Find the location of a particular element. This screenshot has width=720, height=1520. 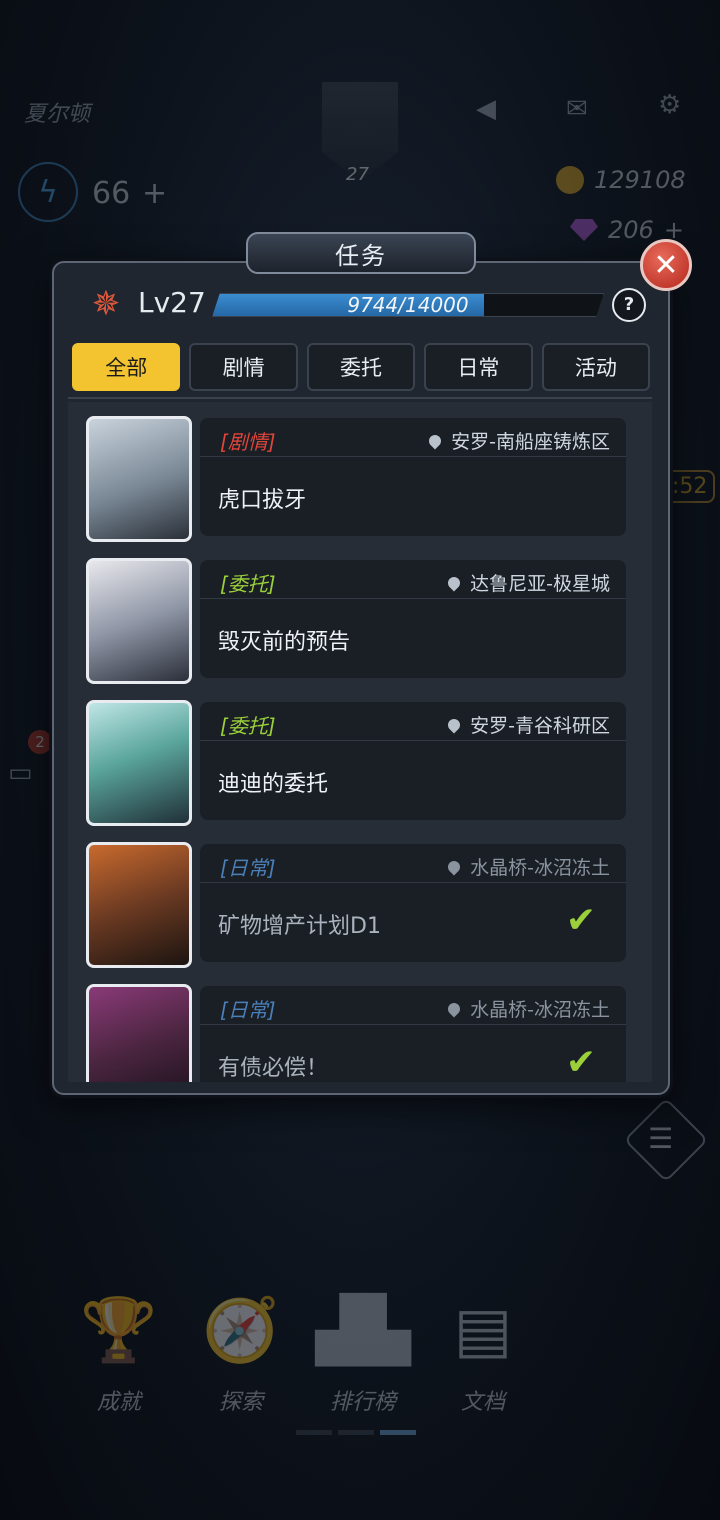

nav-label: 文档 is located at coordinates (482, 1402).